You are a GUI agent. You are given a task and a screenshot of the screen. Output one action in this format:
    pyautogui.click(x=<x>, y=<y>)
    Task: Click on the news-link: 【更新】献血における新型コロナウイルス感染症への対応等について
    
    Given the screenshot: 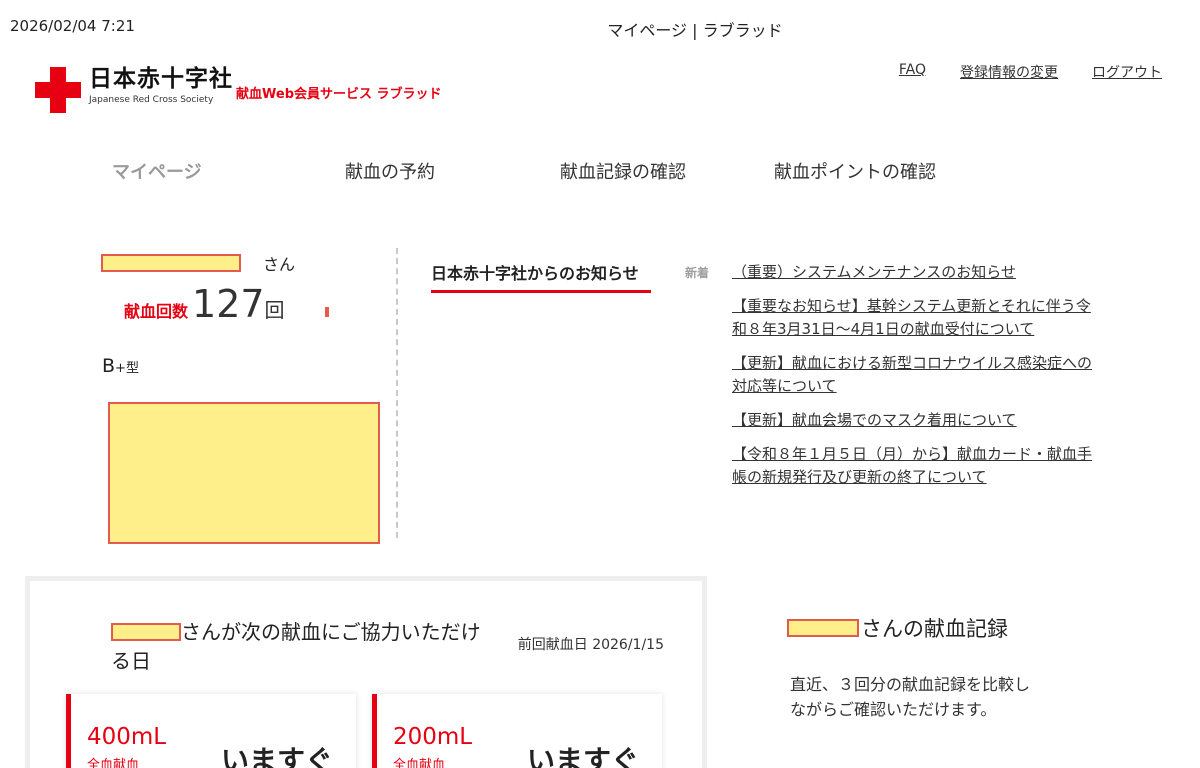 What is the action you would take?
    pyautogui.click(x=912, y=374)
    